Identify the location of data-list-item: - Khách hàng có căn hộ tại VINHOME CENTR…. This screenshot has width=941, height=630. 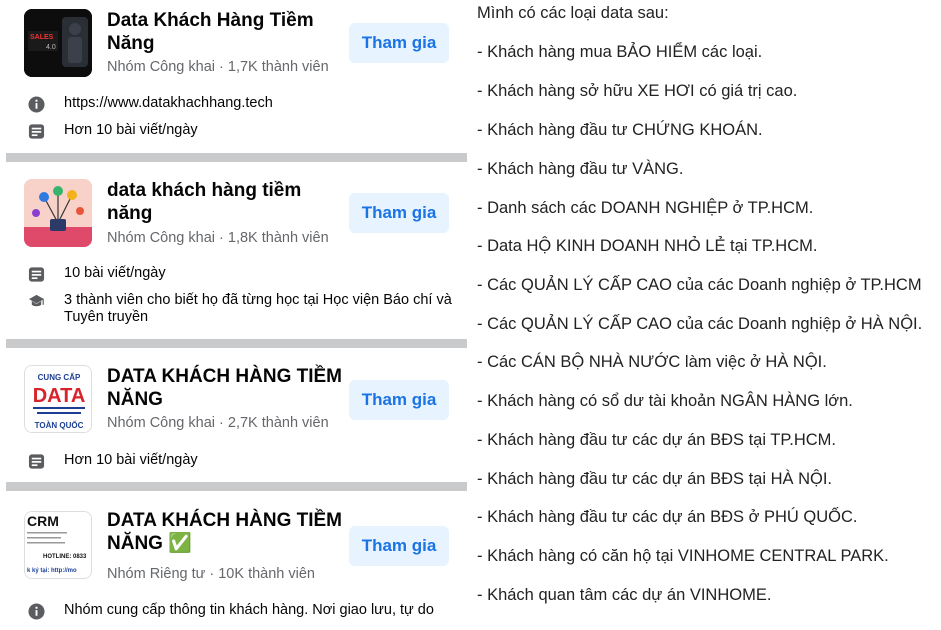
(683, 556).